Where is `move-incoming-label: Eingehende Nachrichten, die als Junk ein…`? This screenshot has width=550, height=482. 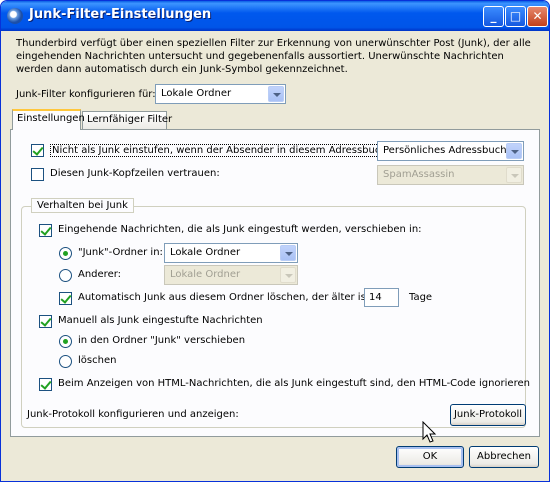 move-incoming-label: Eingehende Nachrichten, die als Junk ein… is located at coordinates (240, 229).